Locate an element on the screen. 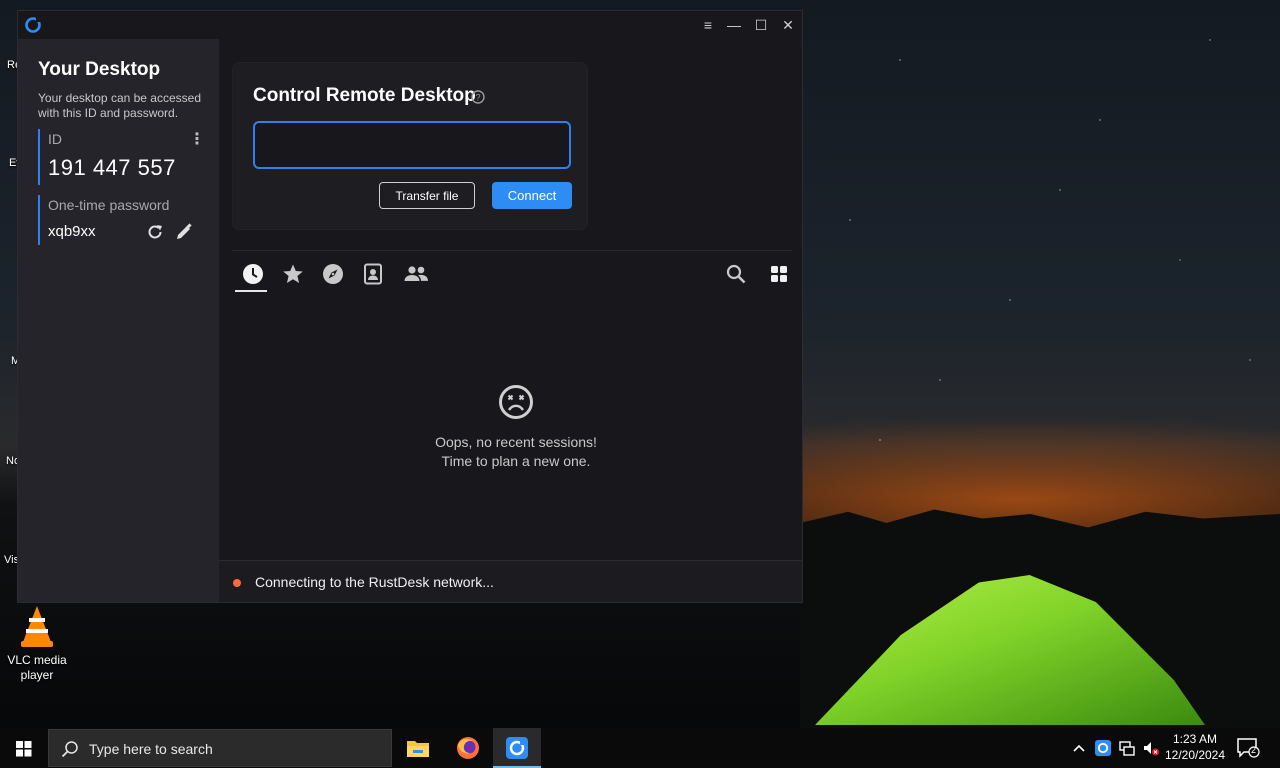 The height and width of the screenshot is (768, 1280). status-indicator-dot is located at coordinates (237, 583).